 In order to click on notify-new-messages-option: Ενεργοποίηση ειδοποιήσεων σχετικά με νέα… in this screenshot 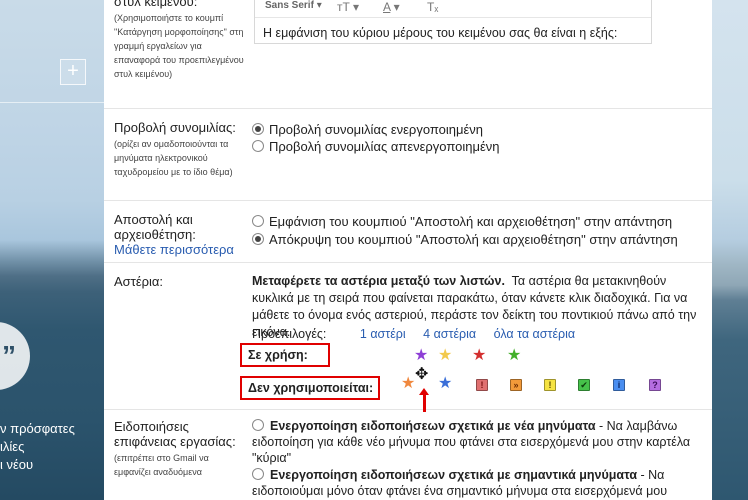, I will do `click(479, 442)`.